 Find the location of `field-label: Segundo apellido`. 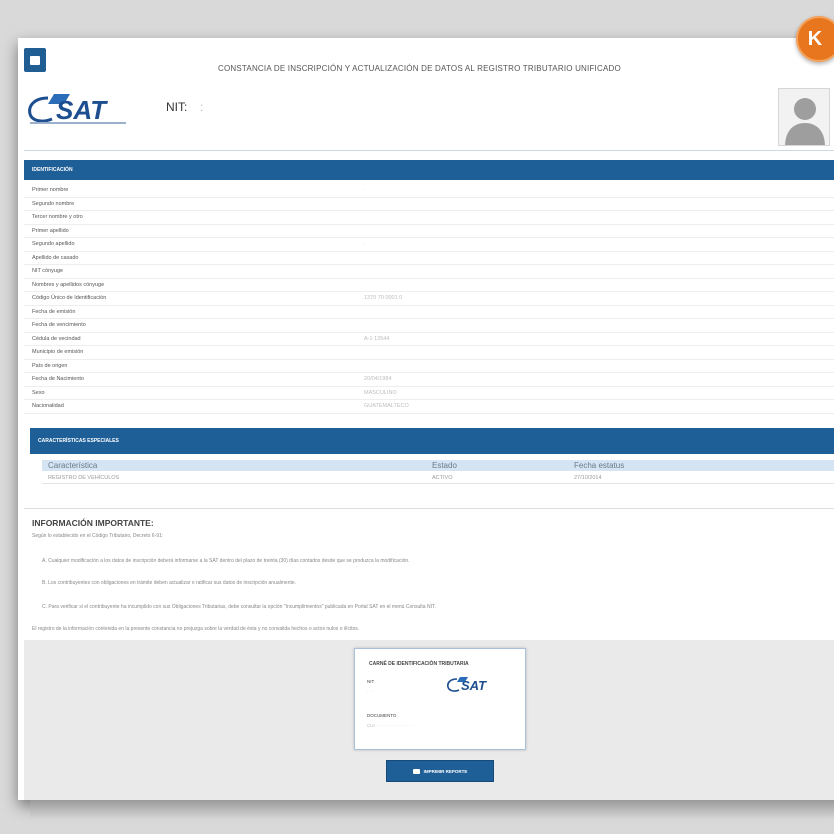

field-label: Segundo apellido is located at coordinates (53, 244).